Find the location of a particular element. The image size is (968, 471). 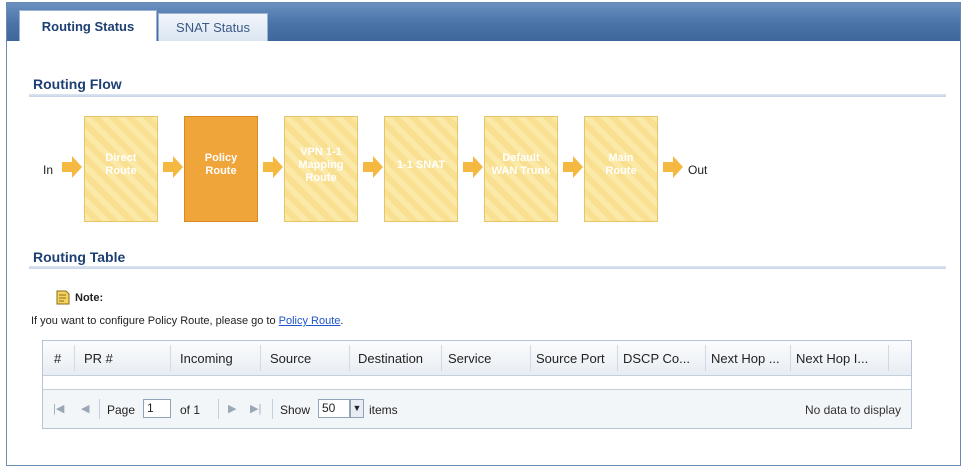

policy-route-link: Policy Route is located at coordinates (310, 321).